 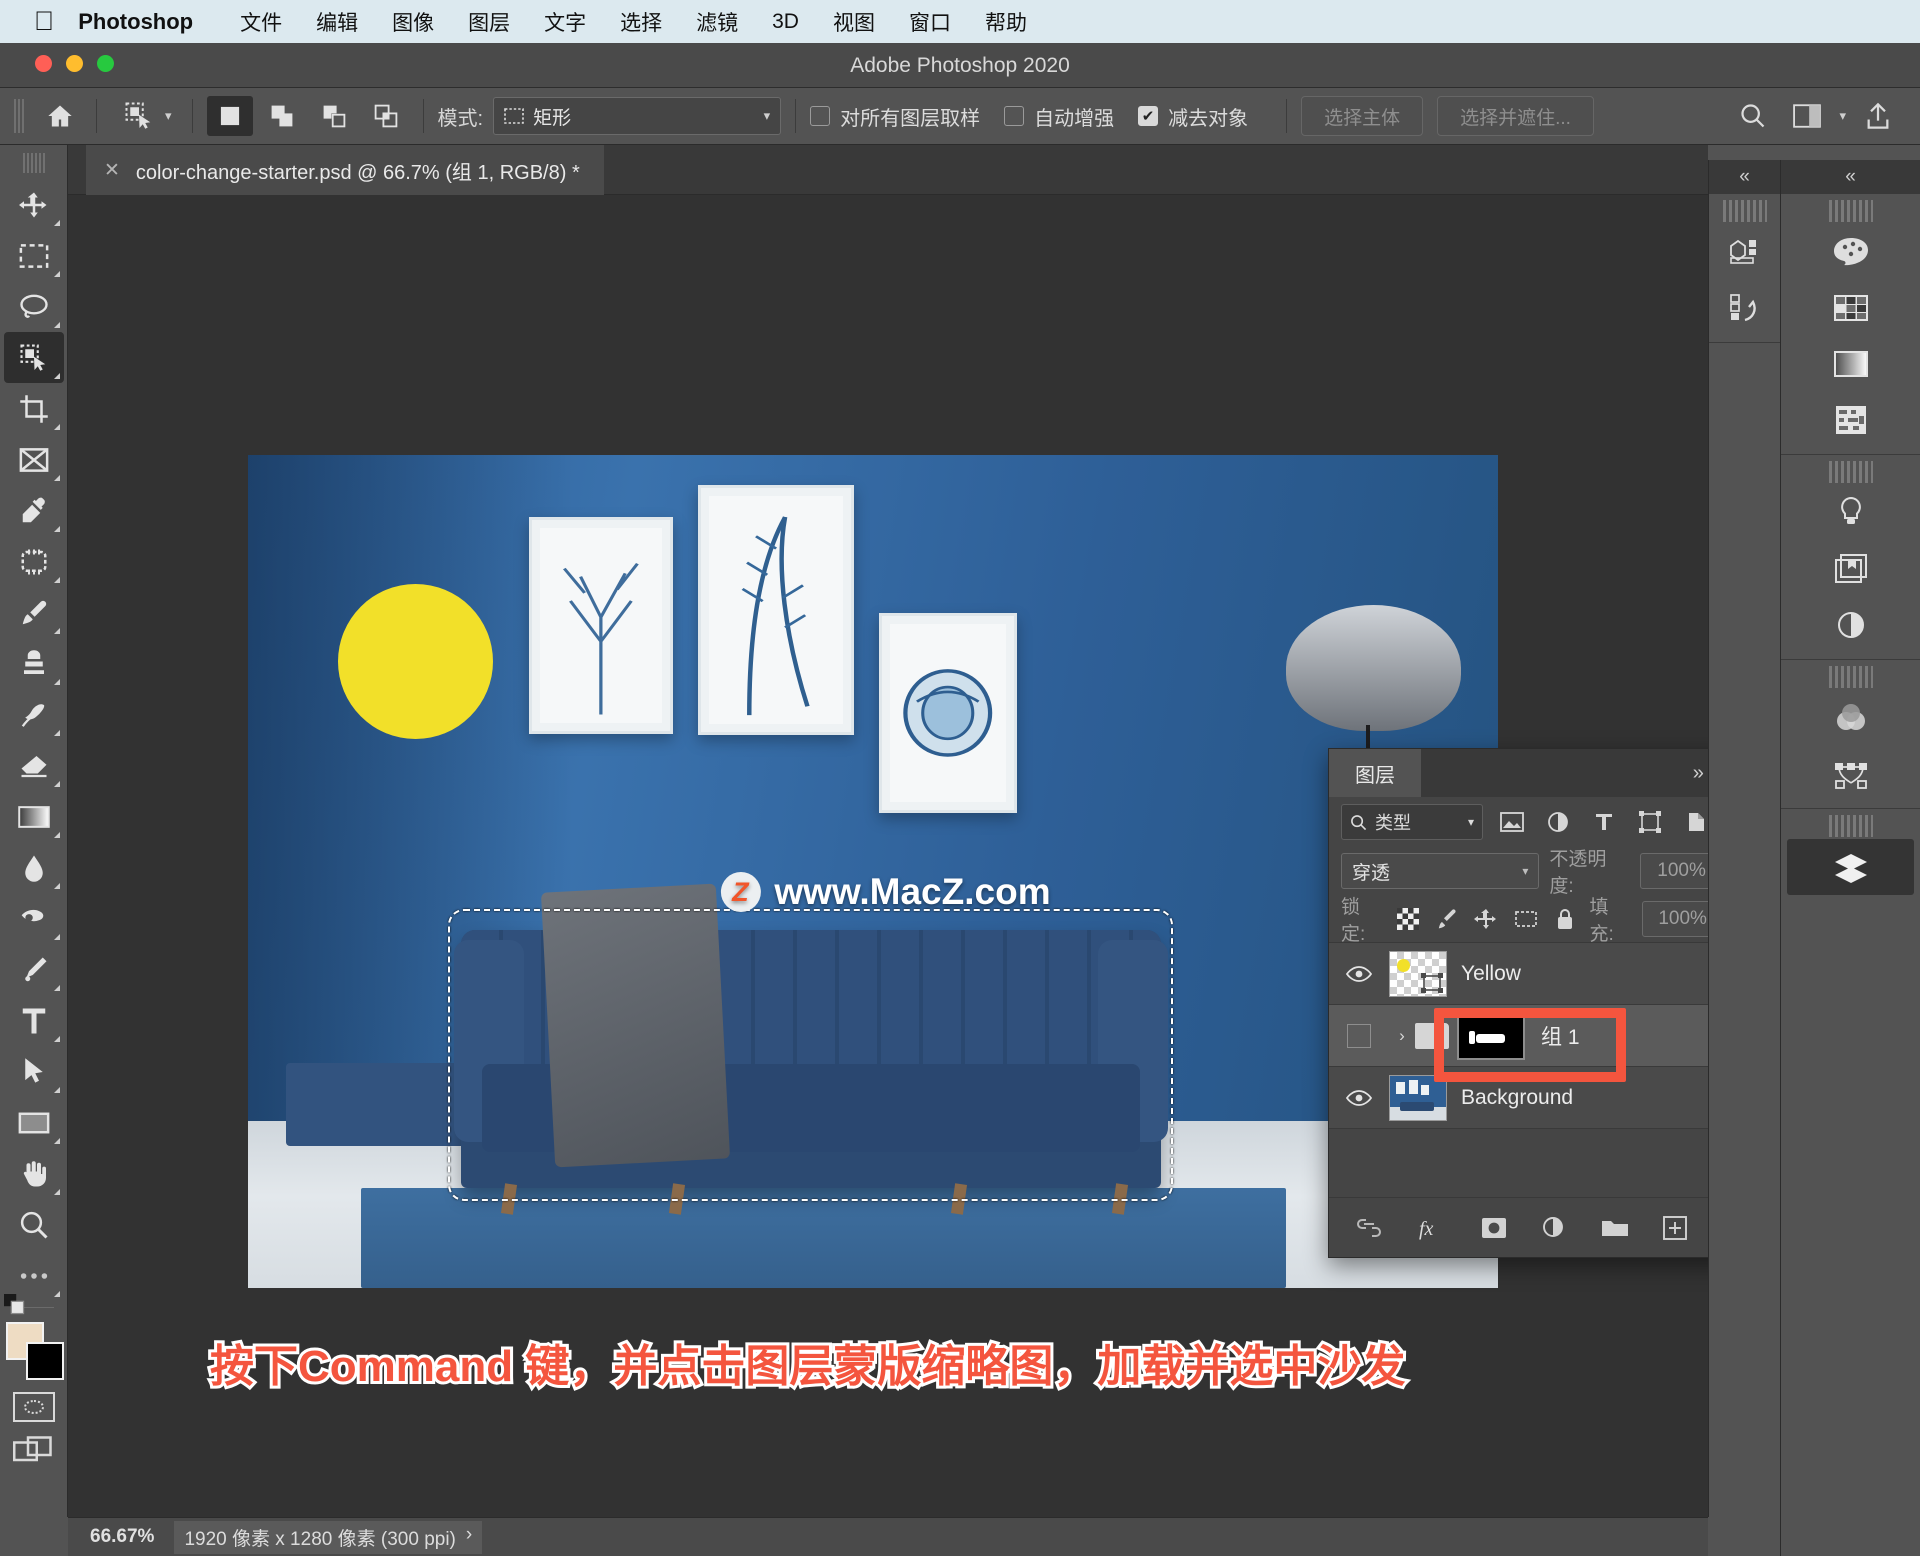 What do you see at coordinates (34, 867) in the screenshot?
I see `blur-tool` at bounding box center [34, 867].